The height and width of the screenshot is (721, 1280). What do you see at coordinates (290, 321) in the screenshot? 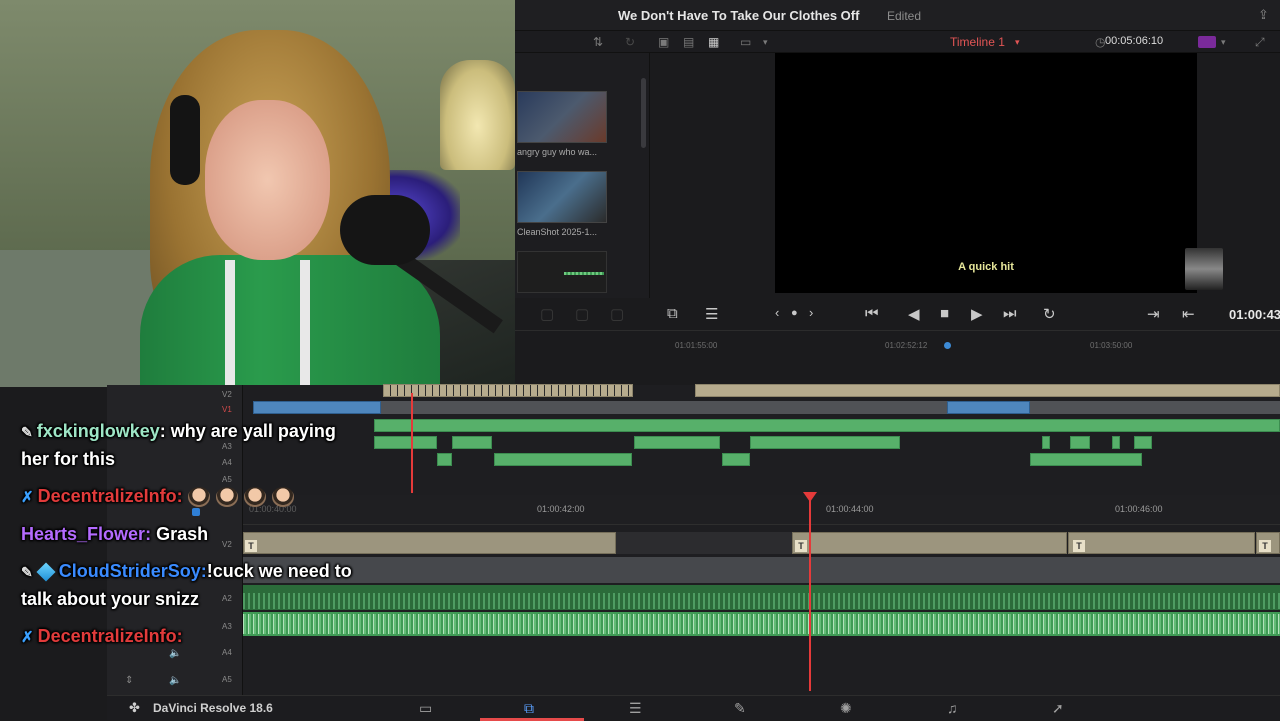
I see `webcam-streamer-hoodie` at bounding box center [290, 321].